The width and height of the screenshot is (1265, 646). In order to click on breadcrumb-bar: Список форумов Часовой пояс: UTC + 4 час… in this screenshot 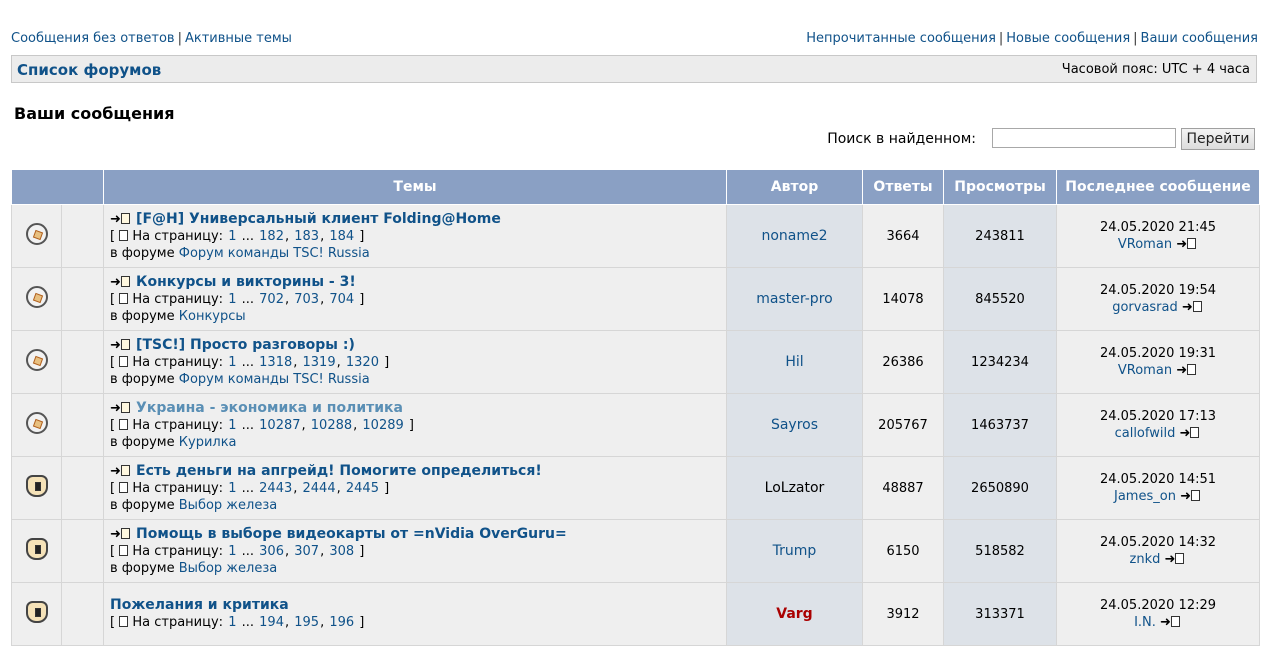, I will do `click(634, 69)`.